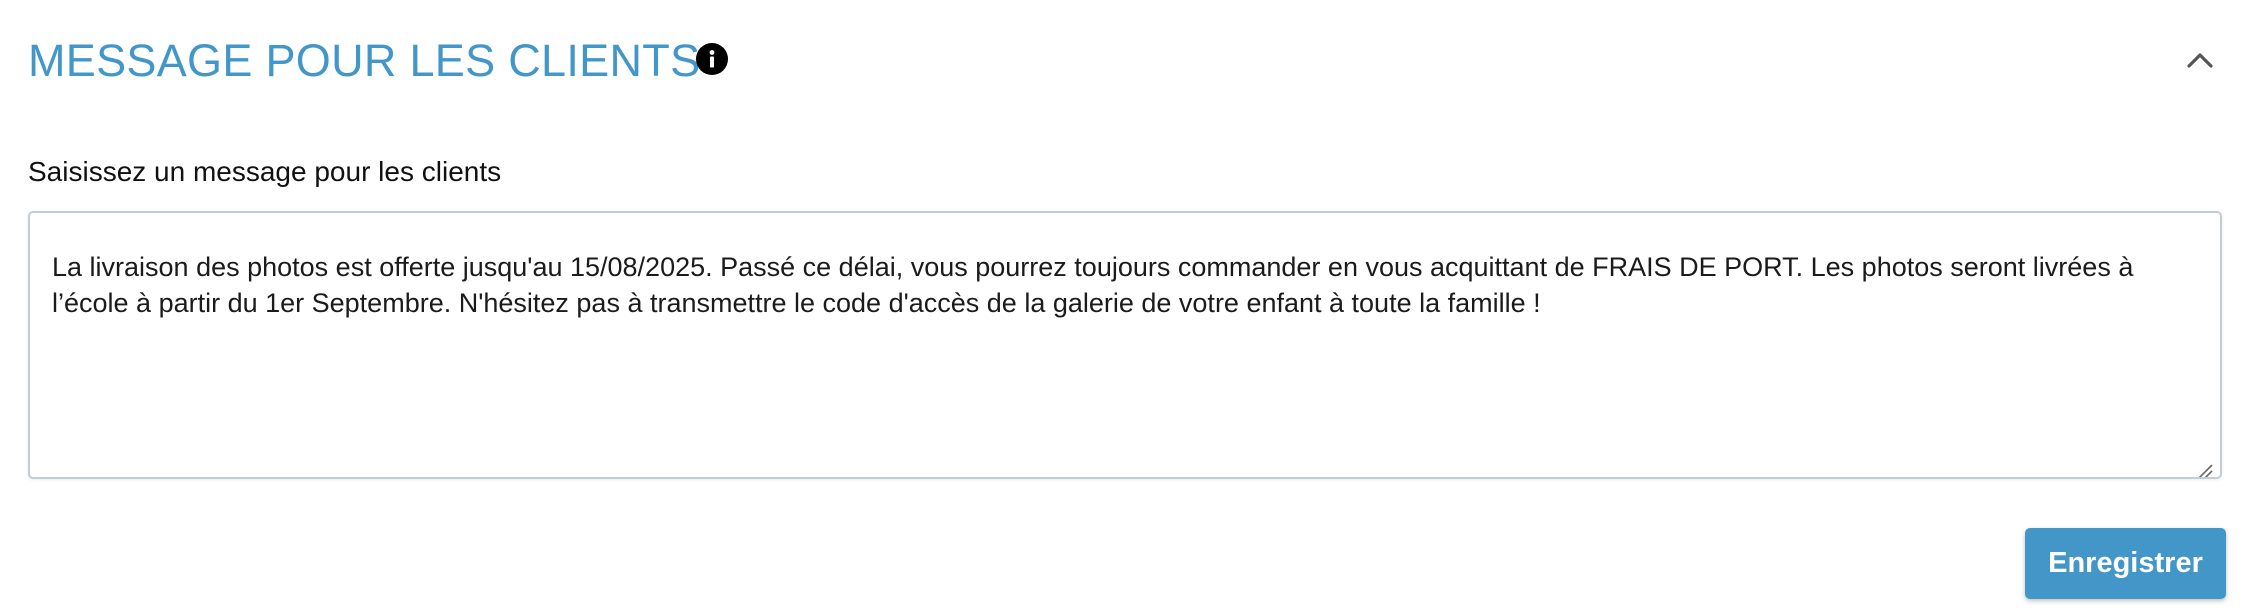 The width and height of the screenshot is (2250, 614). What do you see at coordinates (2125, 563) in the screenshot?
I see `save-button: Enregistrer` at bounding box center [2125, 563].